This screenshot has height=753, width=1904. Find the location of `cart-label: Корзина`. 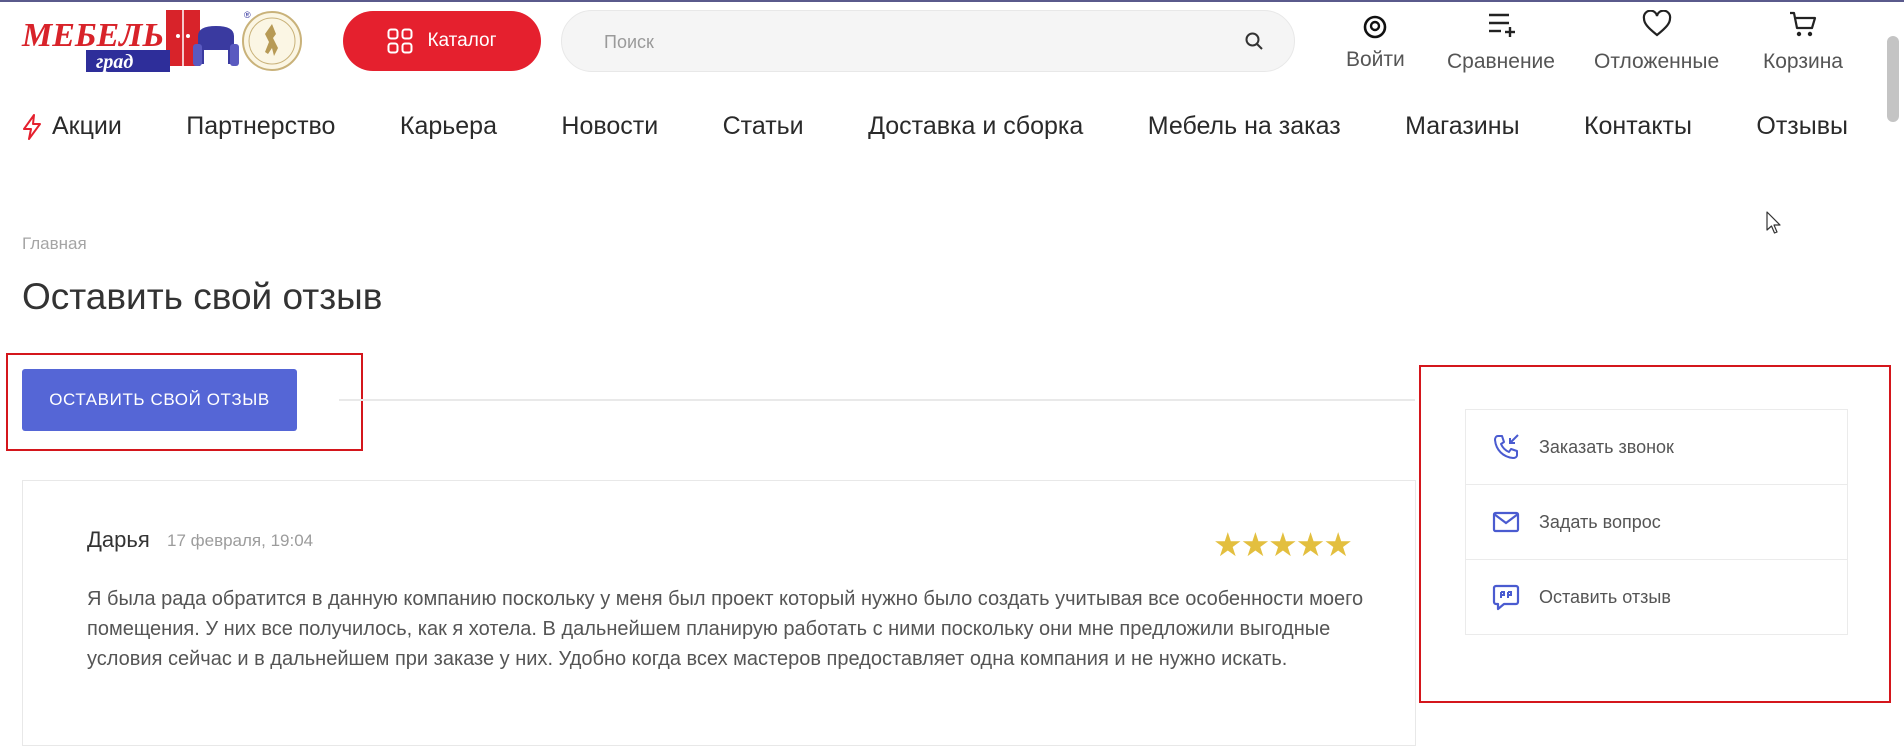

cart-label: Корзина is located at coordinates (1803, 61).